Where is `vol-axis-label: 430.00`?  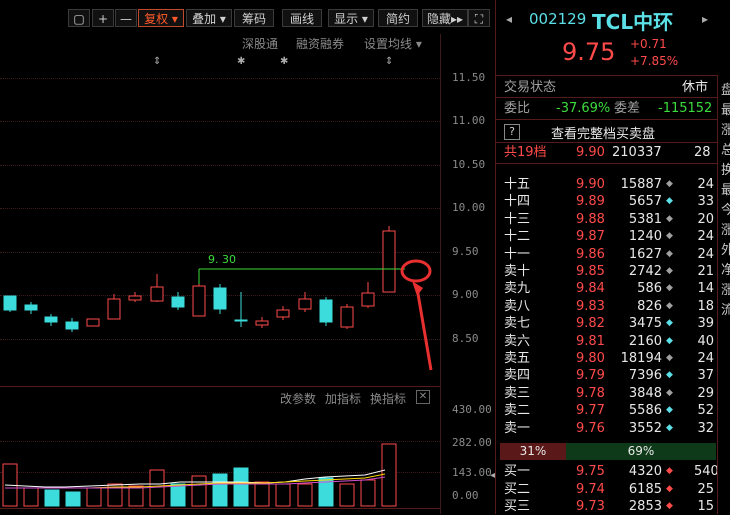 vol-axis-label: 430.00 is located at coordinates (472, 409).